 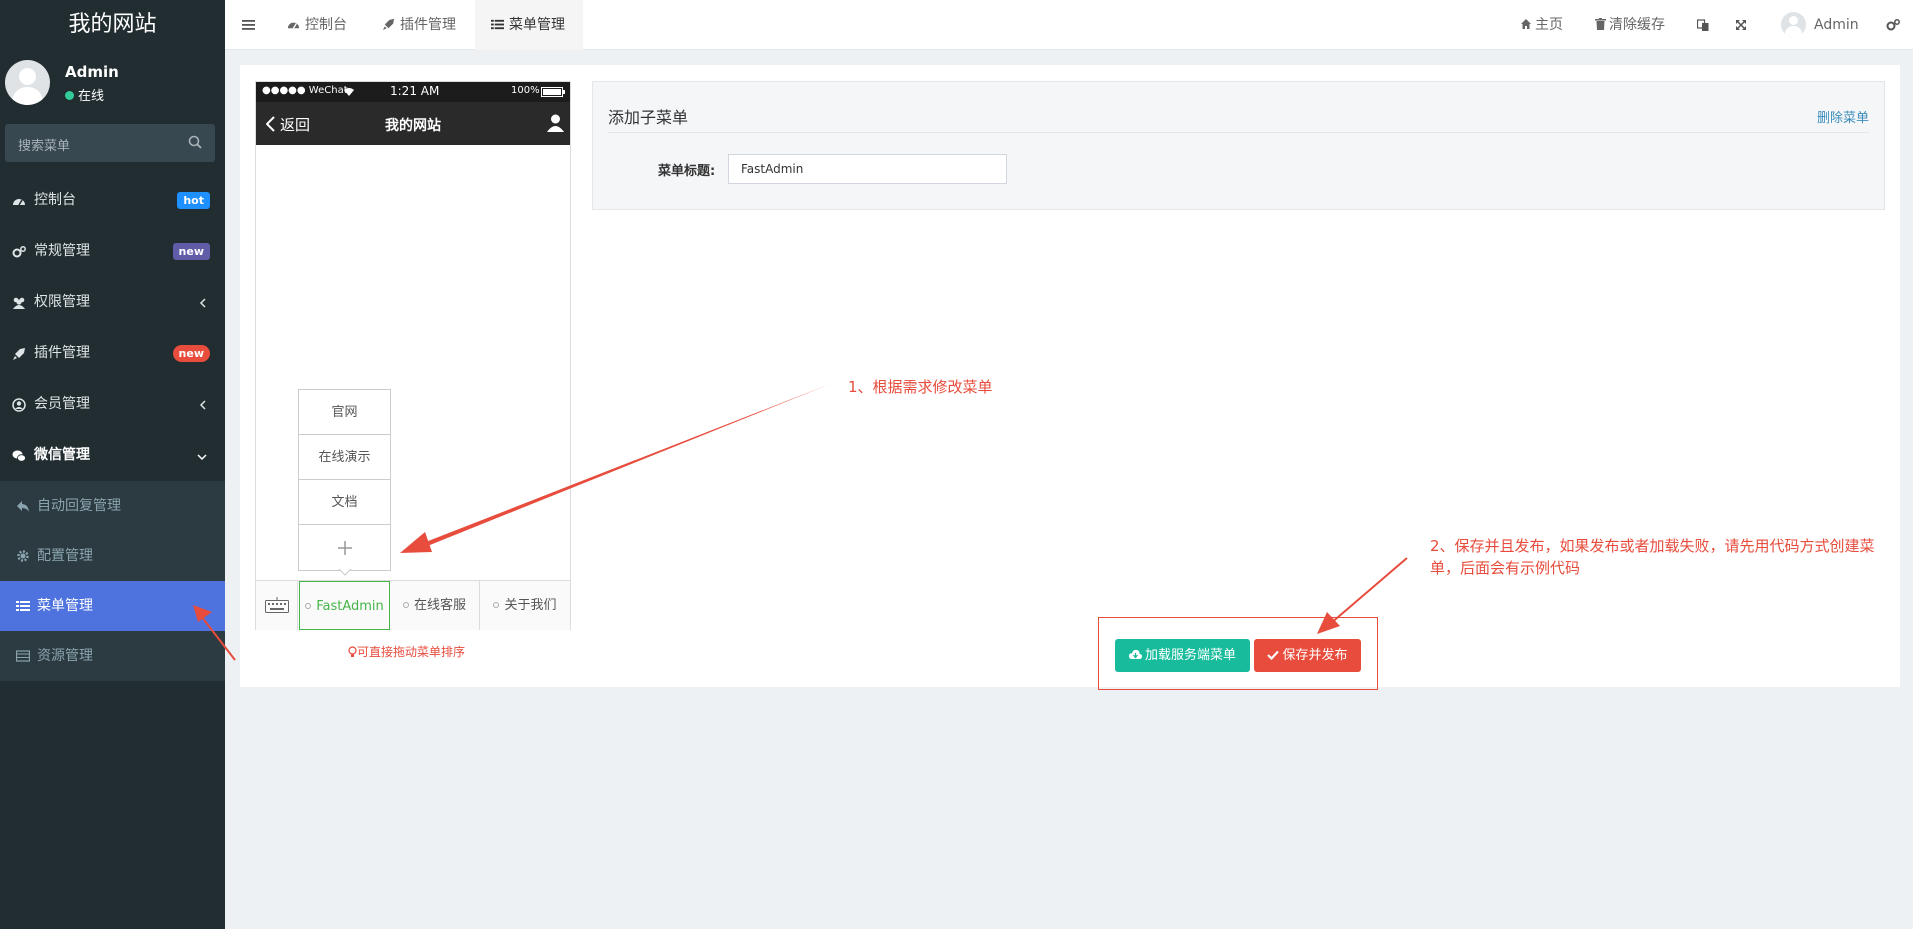 What do you see at coordinates (19, 456) in the screenshot?
I see `wechat-icon` at bounding box center [19, 456].